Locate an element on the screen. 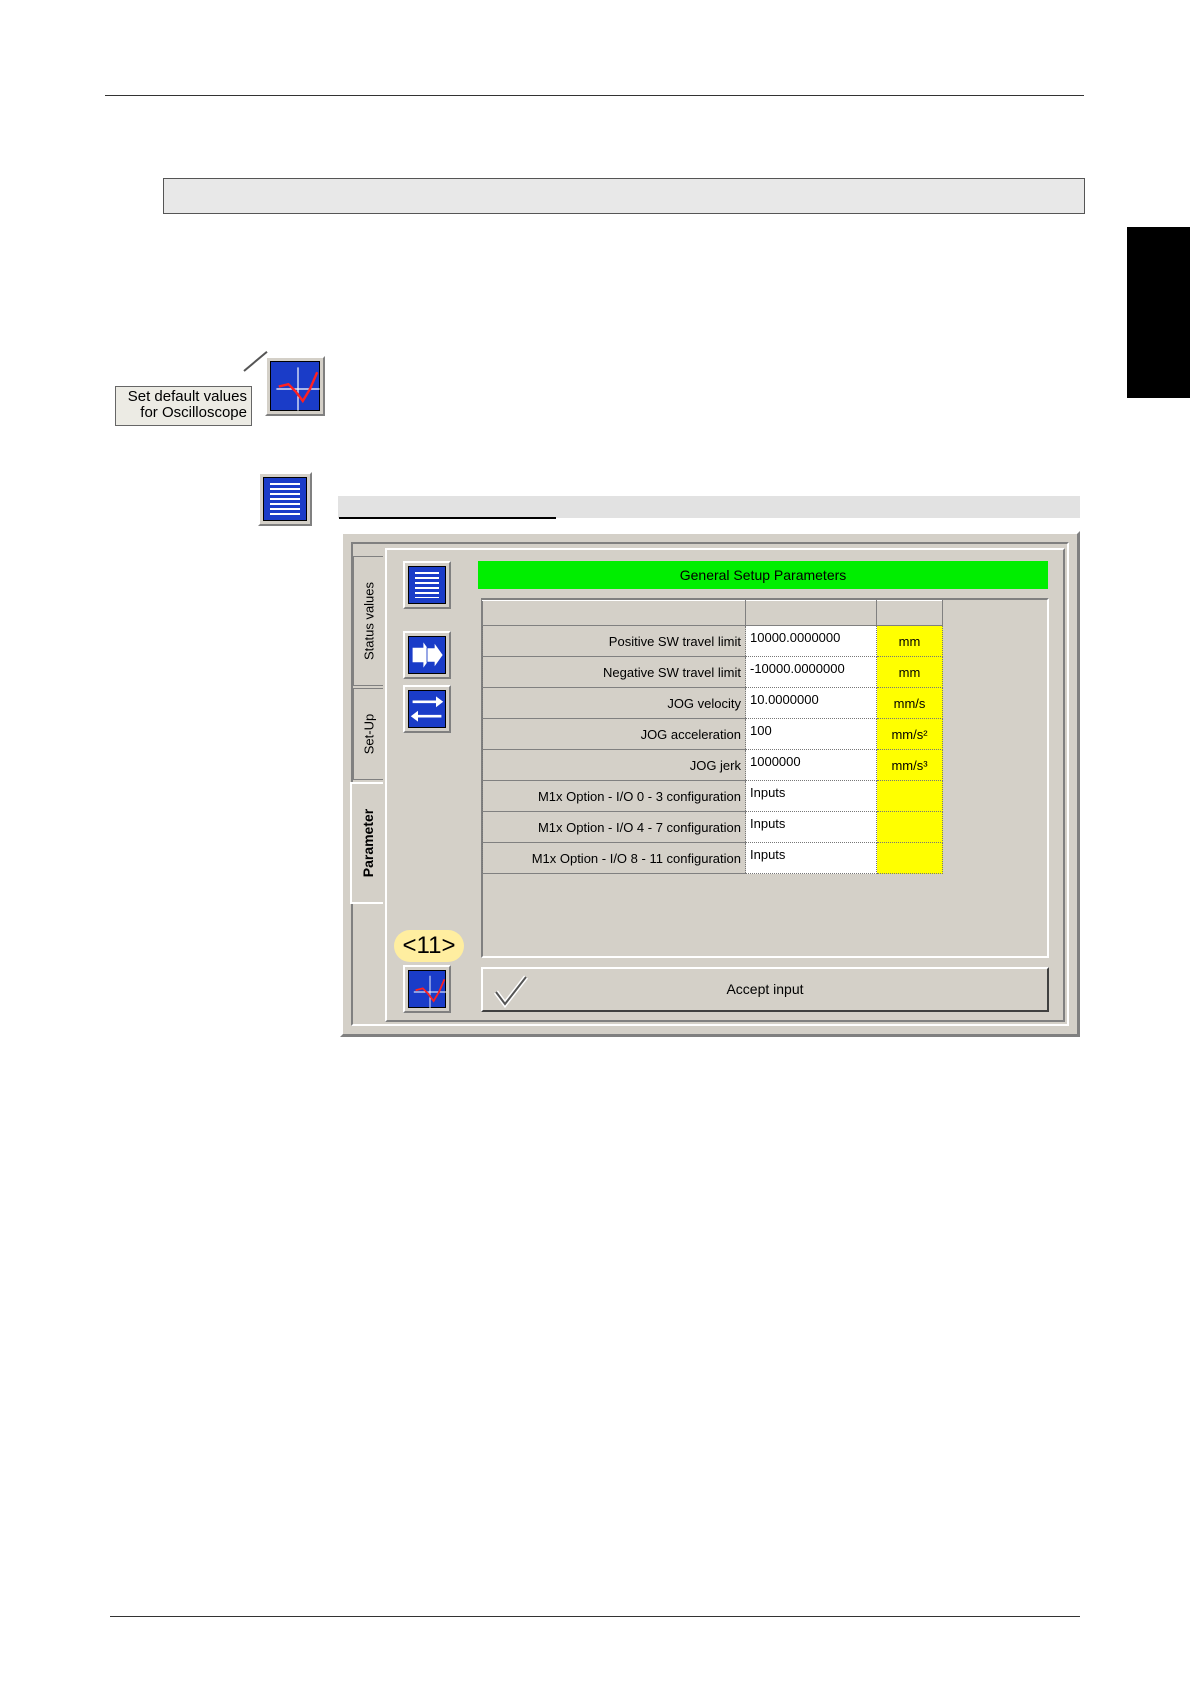 The width and height of the screenshot is (1190, 1684). header-cell-unit is located at coordinates (909, 613).